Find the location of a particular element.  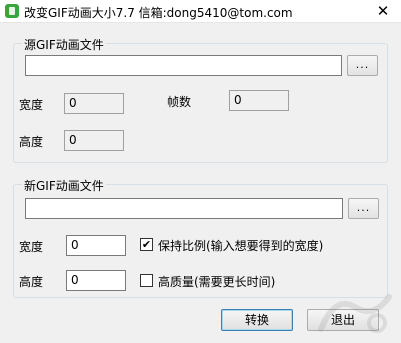

window-title: 改变GIF动画大小7.7 信箱:dong5410@tom.com is located at coordinates (158, 13).